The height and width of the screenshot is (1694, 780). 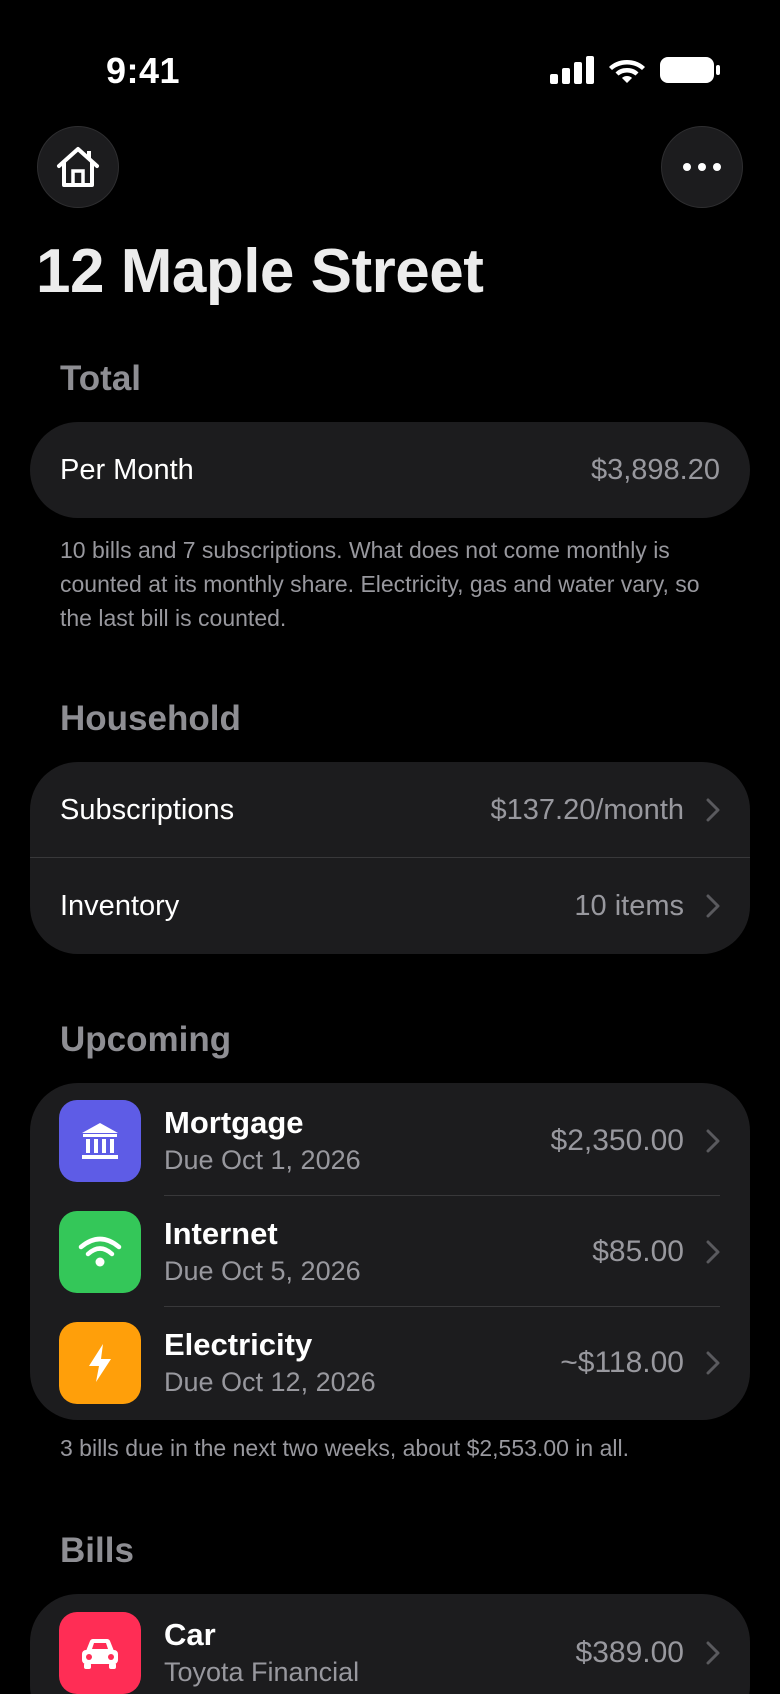 What do you see at coordinates (390, 60) in the screenshot?
I see `status-bar: 9:41` at bounding box center [390, 60].